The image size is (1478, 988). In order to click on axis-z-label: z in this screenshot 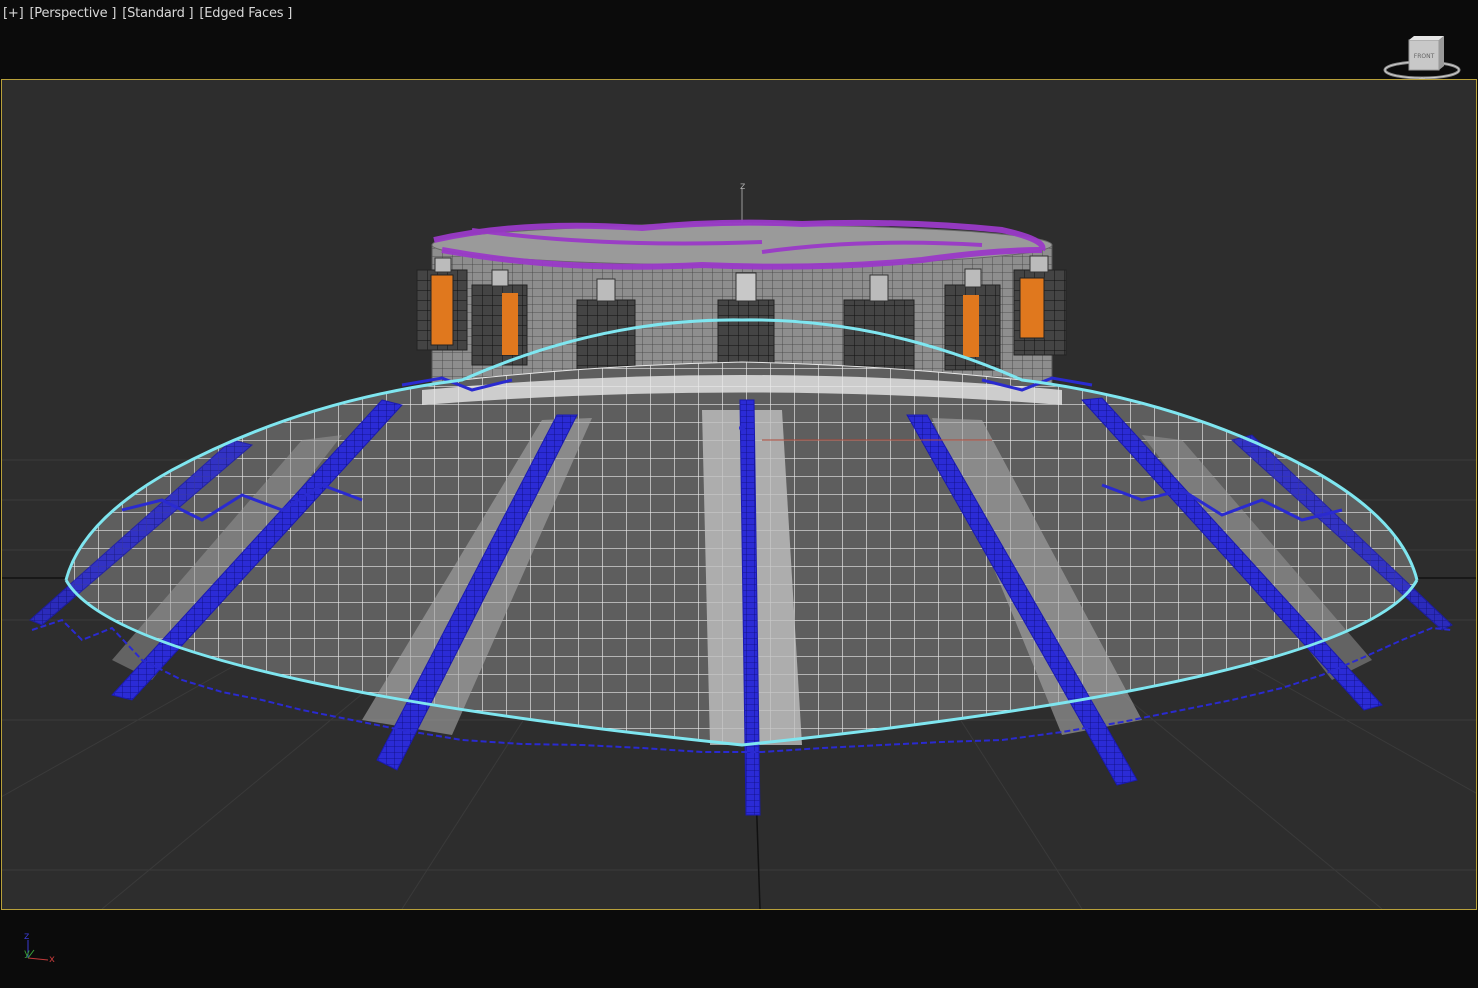, I will do `click(26, 936)`.